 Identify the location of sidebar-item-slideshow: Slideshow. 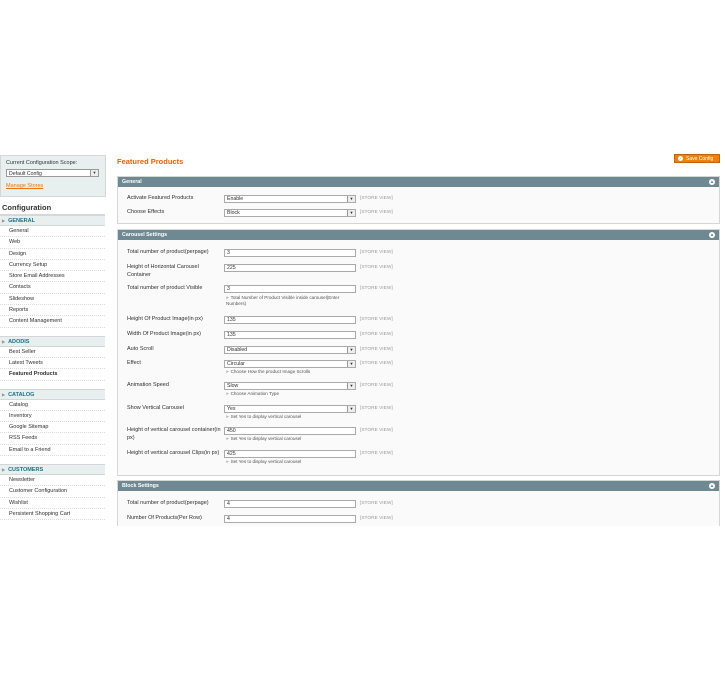
(52, 300).